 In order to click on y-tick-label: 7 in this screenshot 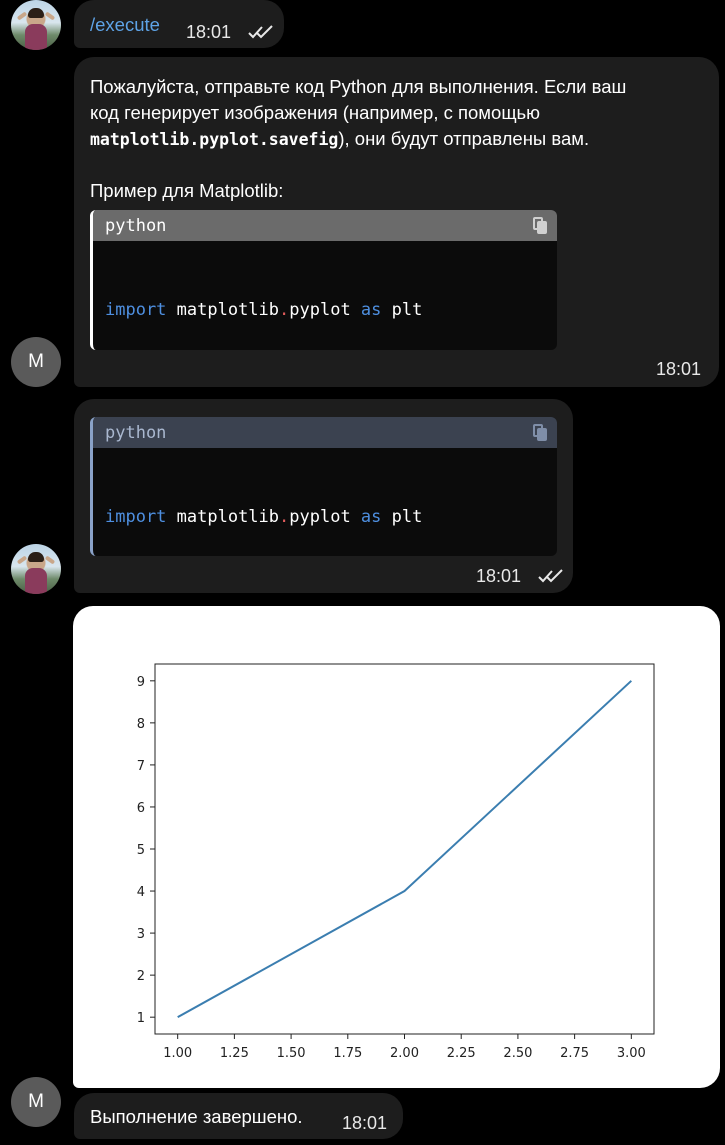, I will do `click(141, 766)`.